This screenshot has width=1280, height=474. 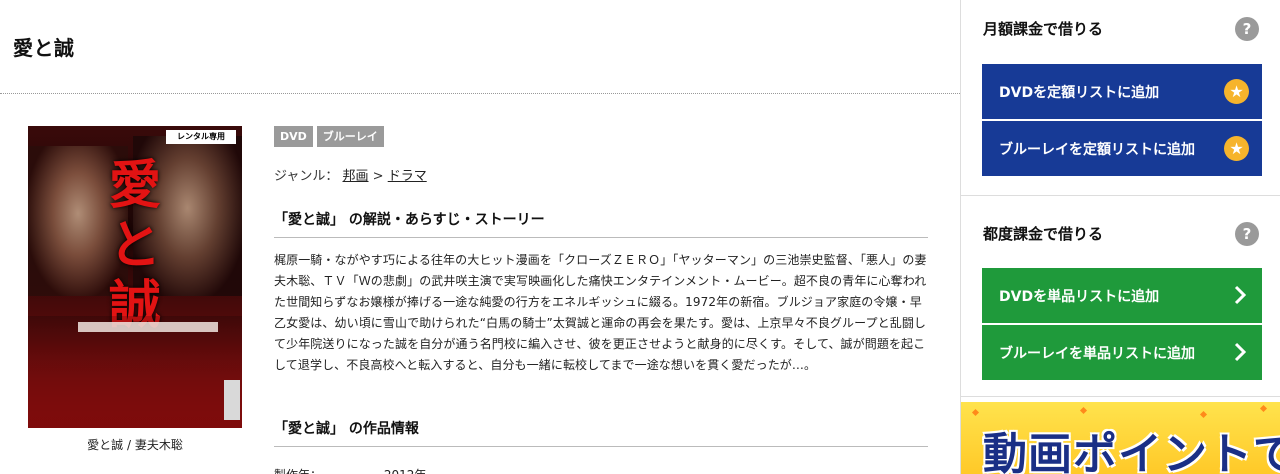 What do you see at coordinates (135, 372) in the screenshot?
I see `poster-crowd-image` at bounding box center [135, 372].